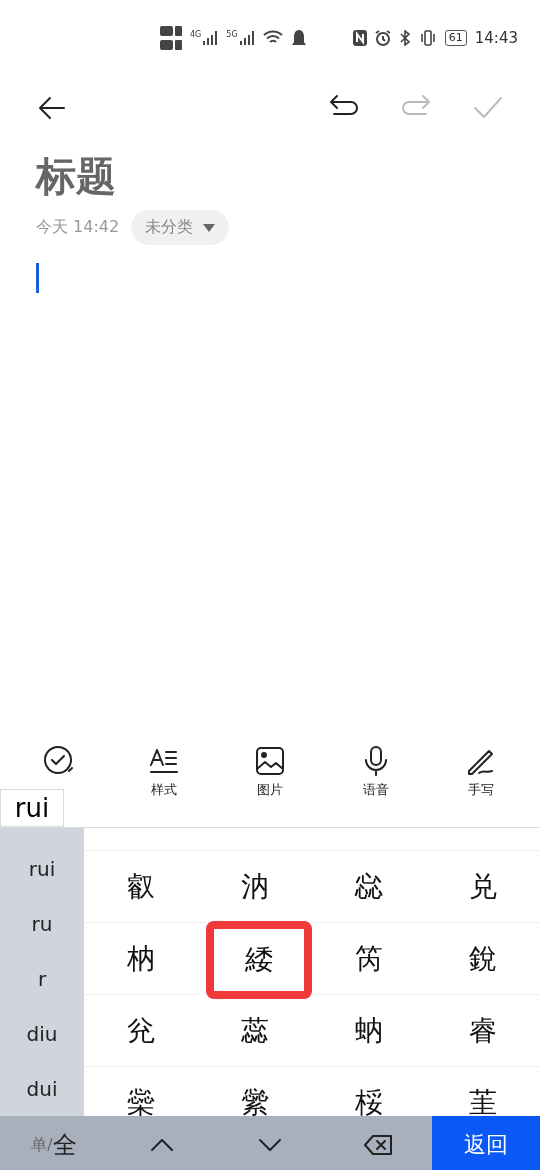 This screenshot has width=540, height=1170. Describe the element at coordinates (483, 959) in the screenshot. I see `candidate-key: 銳` at that location.